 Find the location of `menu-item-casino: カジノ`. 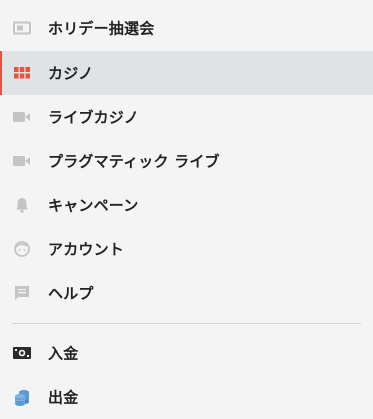

menu-item-casino: カジノ is located at coordinates (186, 73).